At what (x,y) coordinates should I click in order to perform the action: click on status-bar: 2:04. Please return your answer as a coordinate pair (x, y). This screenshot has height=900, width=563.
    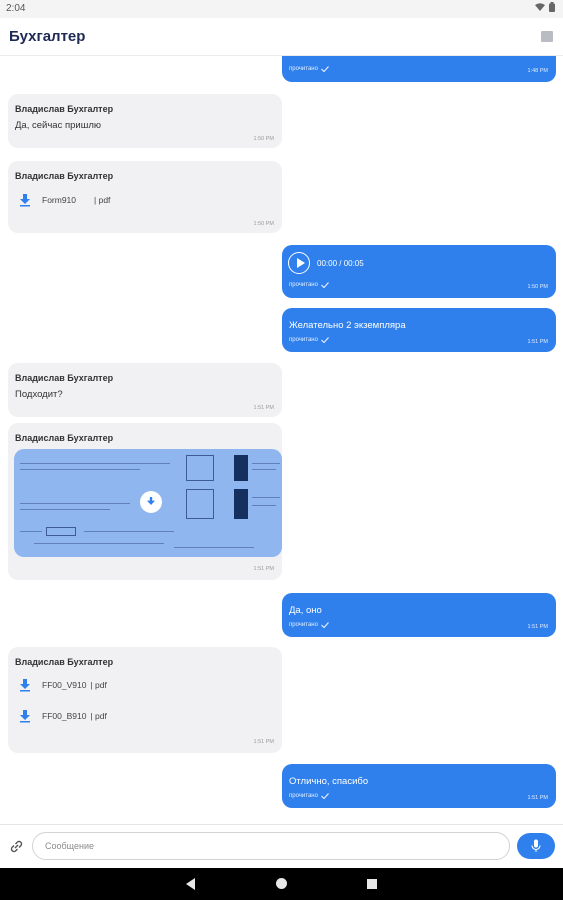
    Looking at the image, I should click on (281, 9).